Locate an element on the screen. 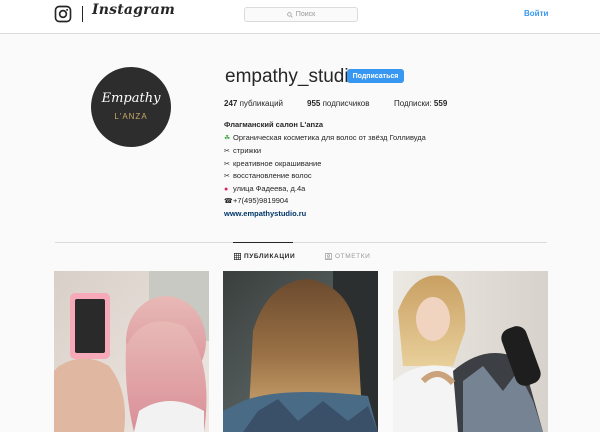  photo-stylist-dryer is located at coordinates (470, 351).